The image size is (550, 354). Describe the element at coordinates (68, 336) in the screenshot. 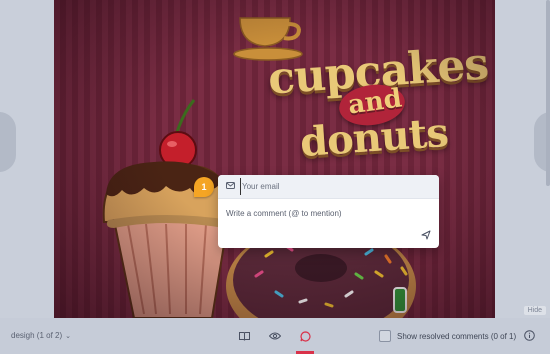

I see `chevron-down-icon: ⌄` at that location.